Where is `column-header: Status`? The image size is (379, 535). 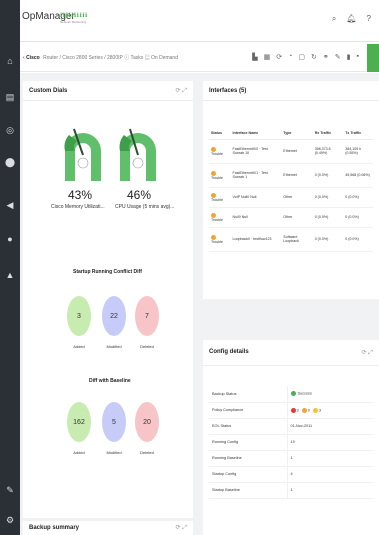 column-header: Status is located at coordinates (220, 133).